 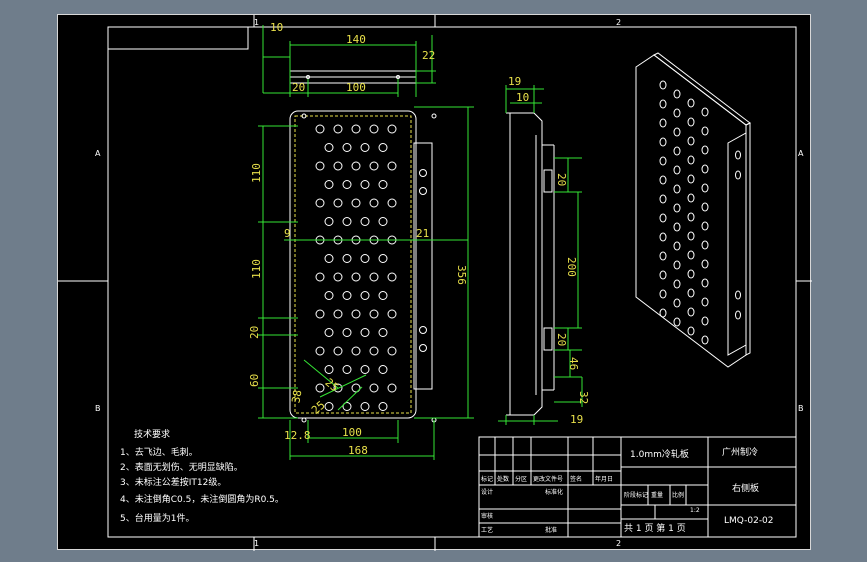 I want to click on dim-front-corner-2: 25, so click(x=318, y=407).